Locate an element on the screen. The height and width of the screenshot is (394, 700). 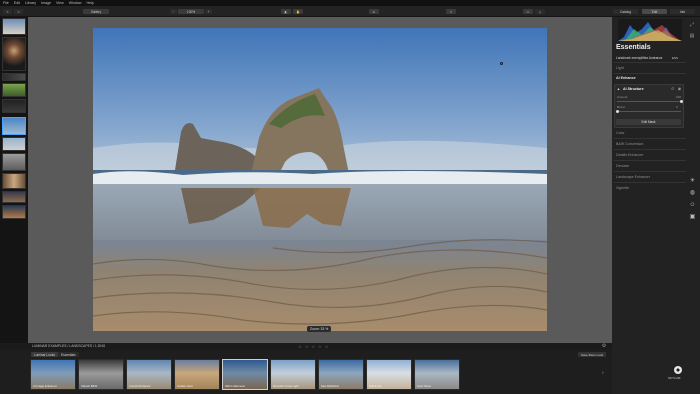
skylum-logo-text: SKYLUM is located at coordinates (674, 378).